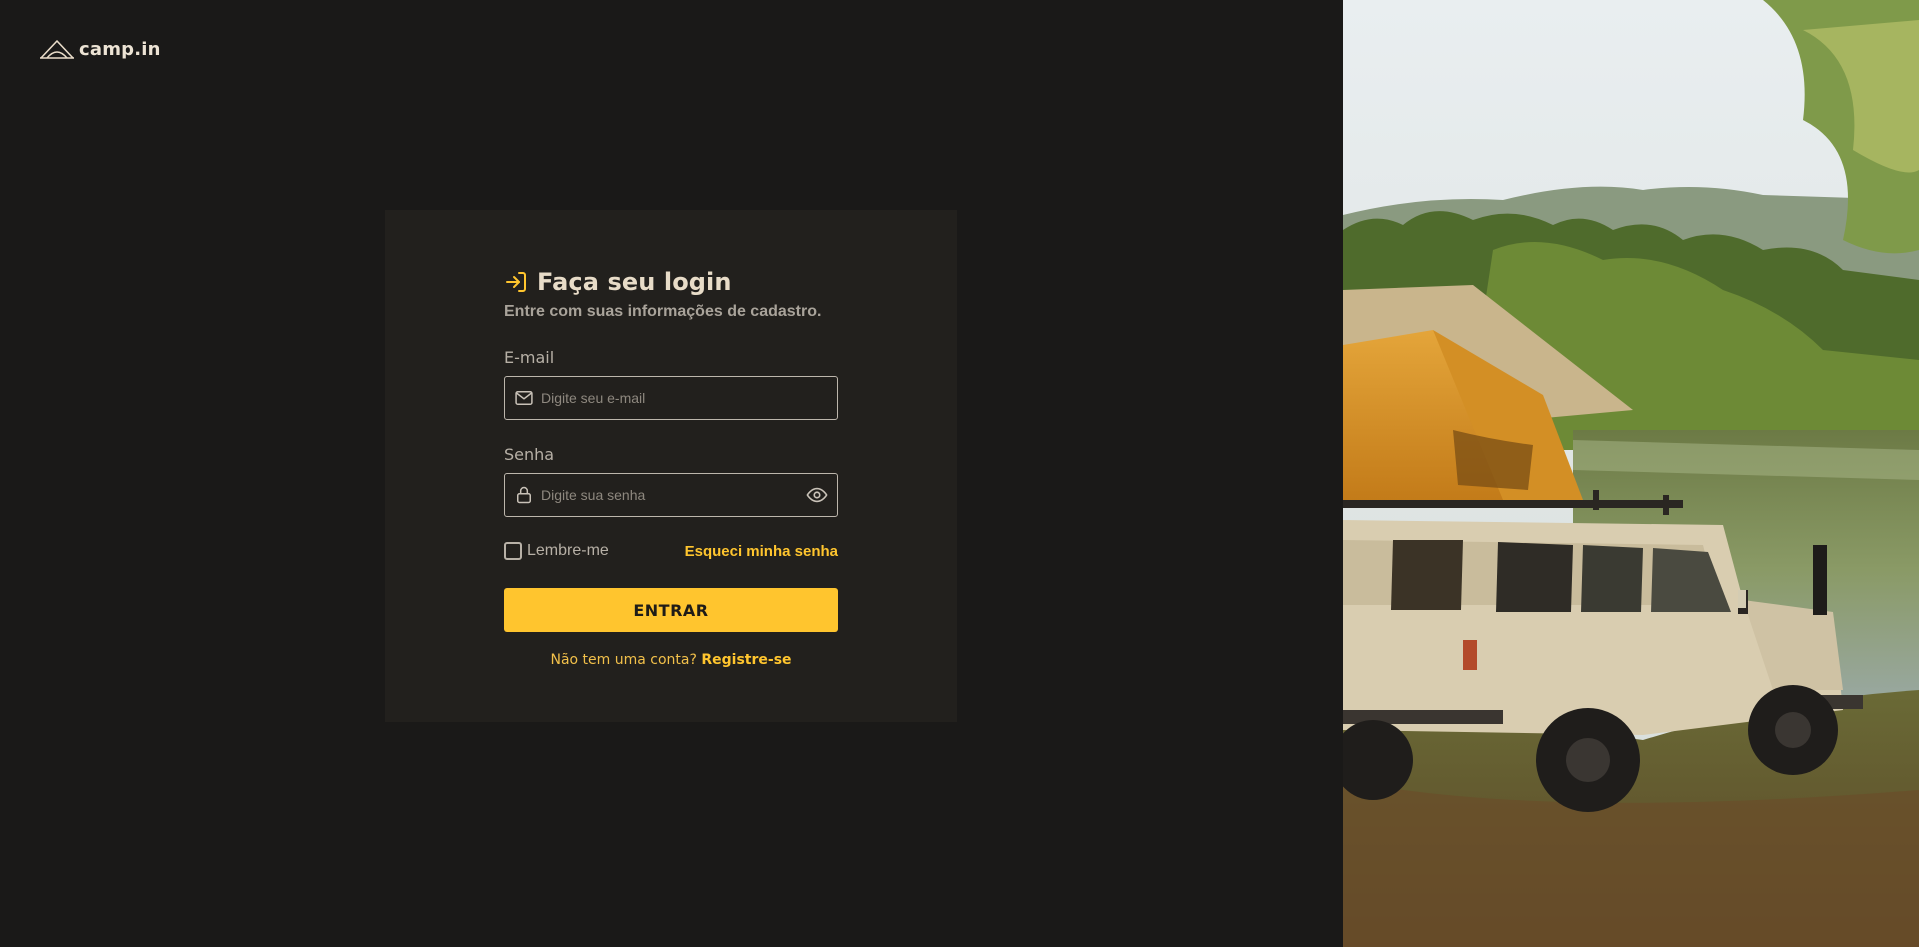  Describe the element at coordinates (529, 357) in the screenshot. I see `email-label: E-mail` at that location.